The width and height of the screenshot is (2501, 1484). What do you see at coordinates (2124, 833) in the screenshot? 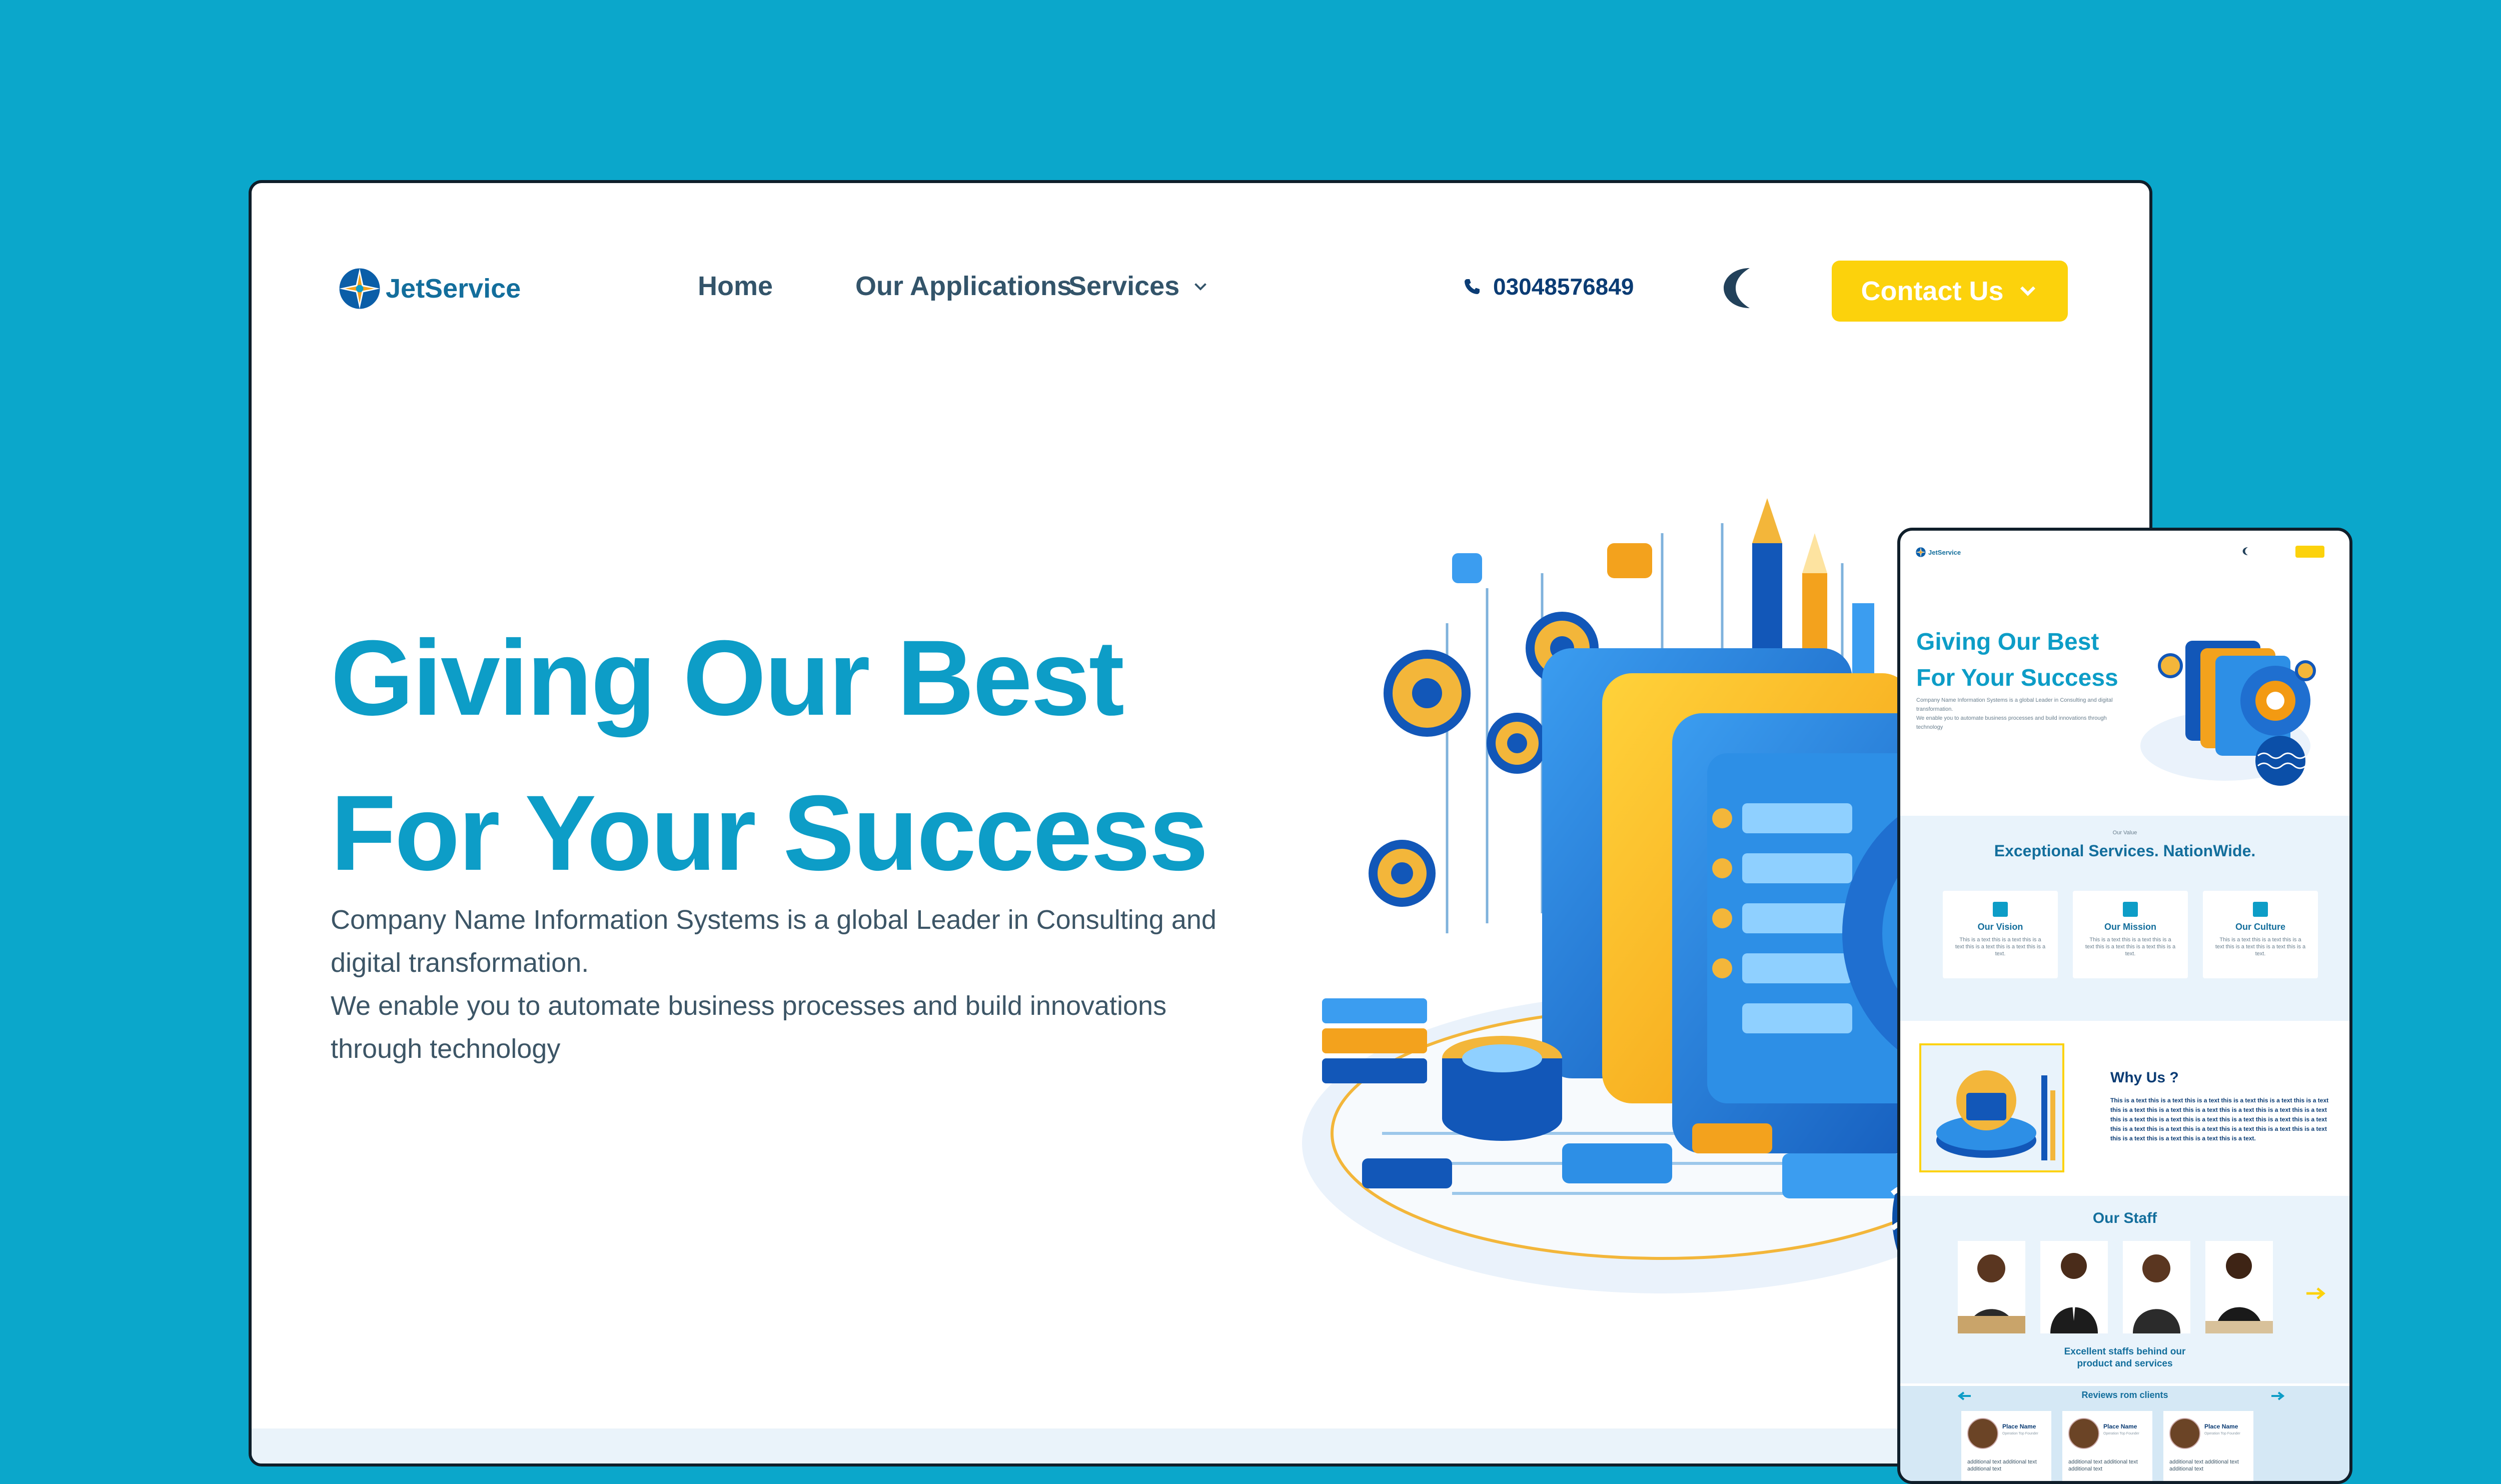
I see `values-eyebrow: Our Value` at bounding box center [2124, 833].